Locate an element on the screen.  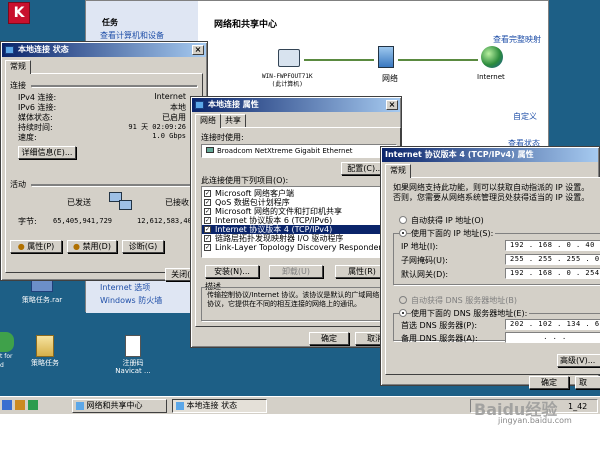
network-icon is located at coordinates (386, 57).